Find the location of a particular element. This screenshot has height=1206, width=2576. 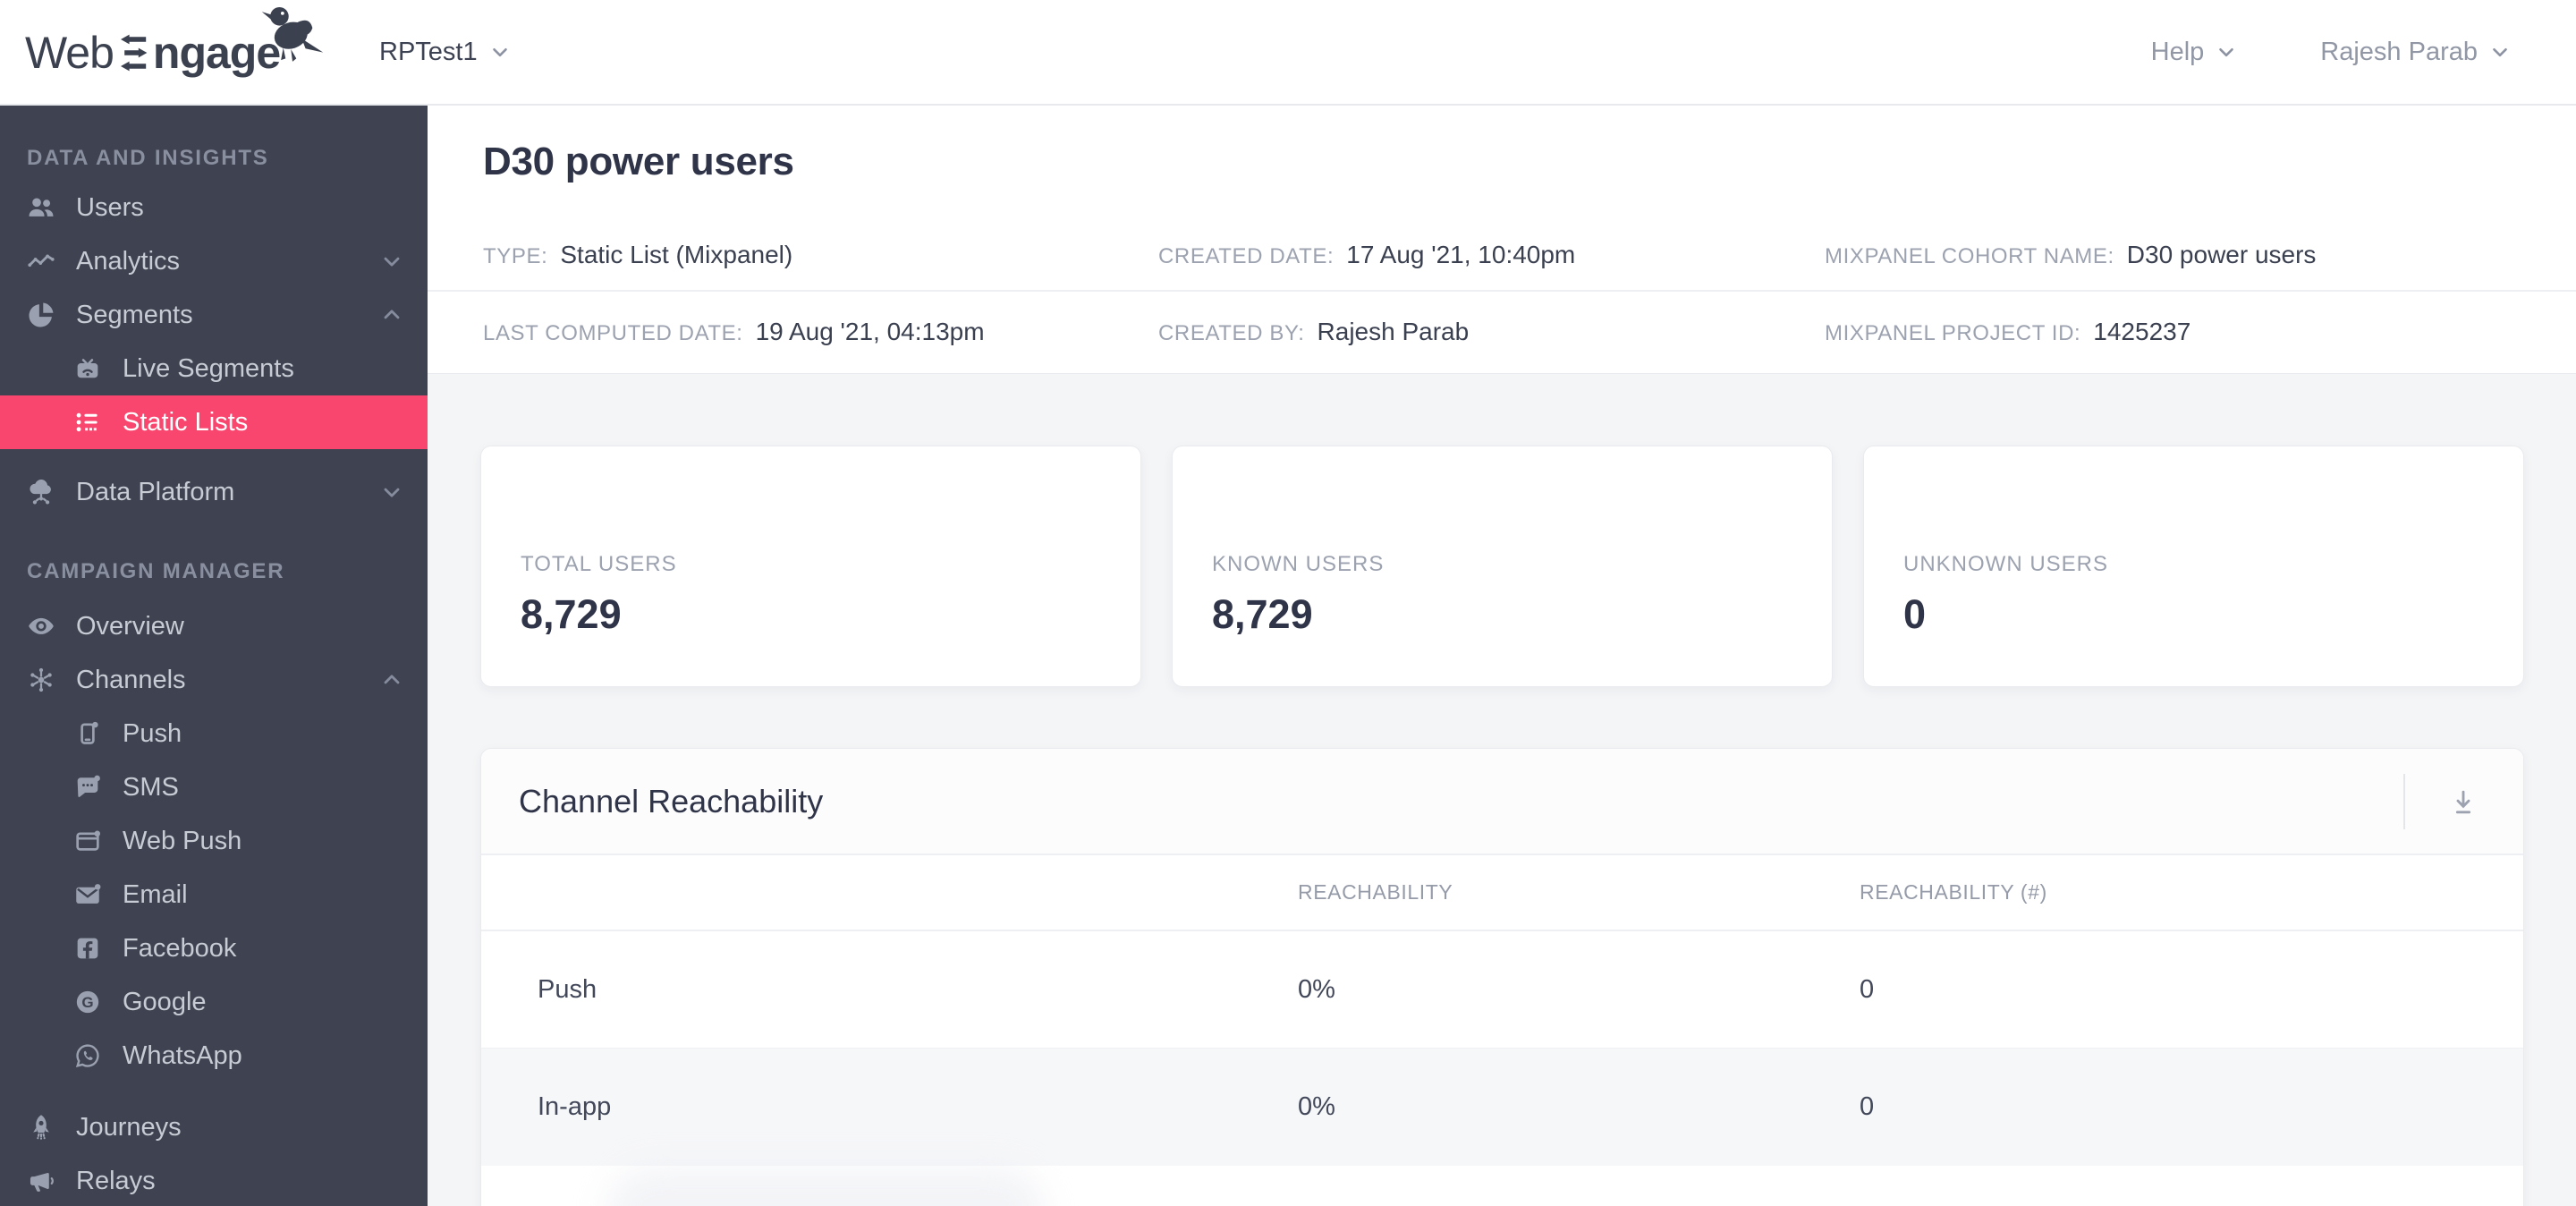

user-menu: Rajesh Parab is located at coordinates (2416, 52).